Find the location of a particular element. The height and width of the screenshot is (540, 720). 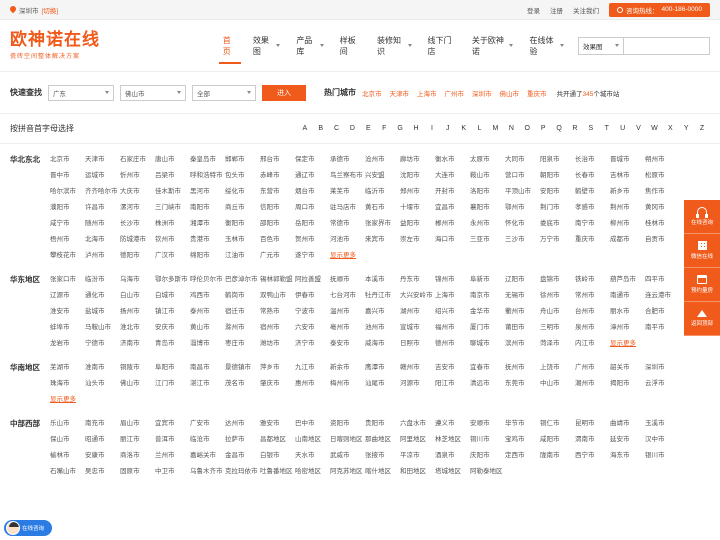

city-link: 白城市 is located at coordinates (172, 296).